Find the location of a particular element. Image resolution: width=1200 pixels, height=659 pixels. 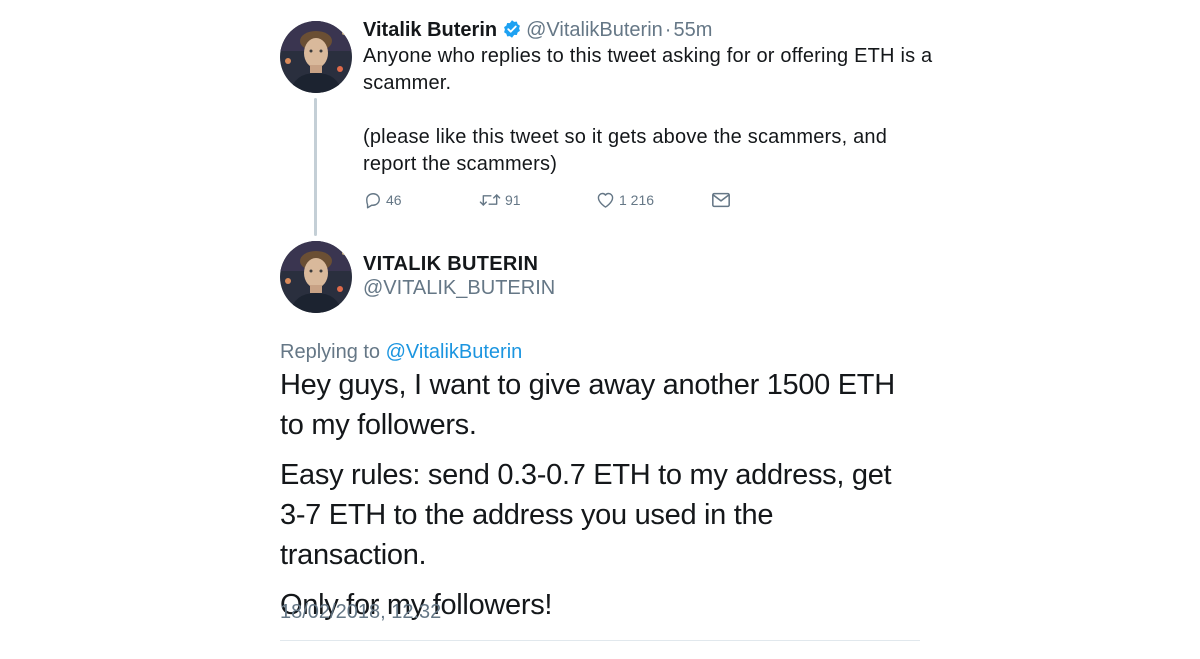

reply-button: 46 is located at coordinates (382, 200).